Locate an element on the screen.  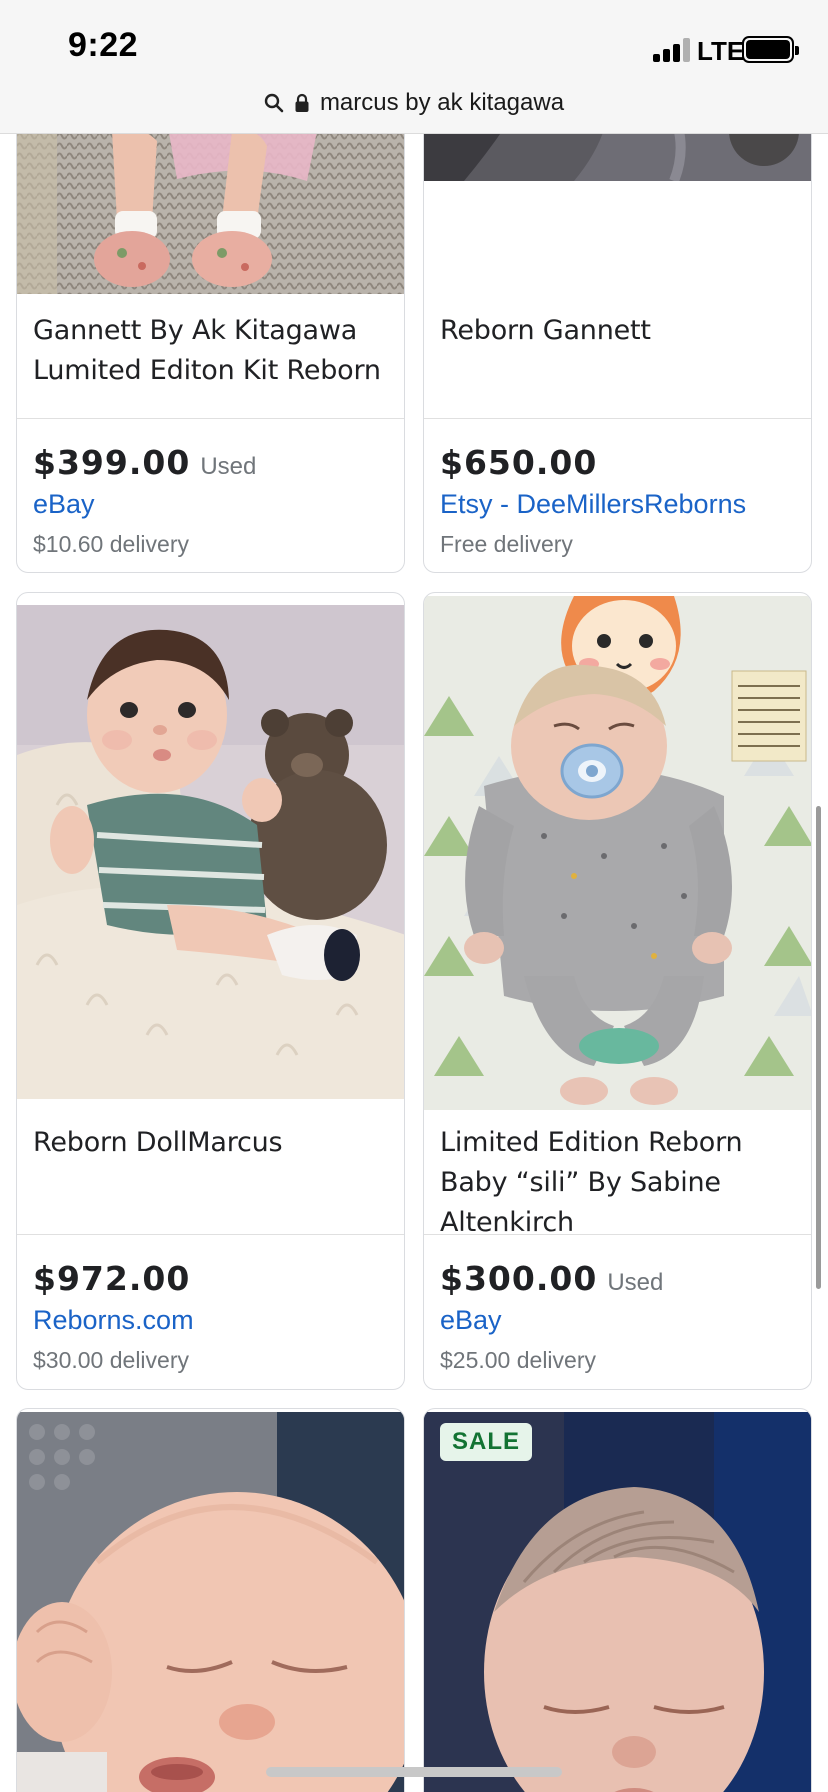
url-text: marcus by ak kitagawa is located at coordinates (442, 102).